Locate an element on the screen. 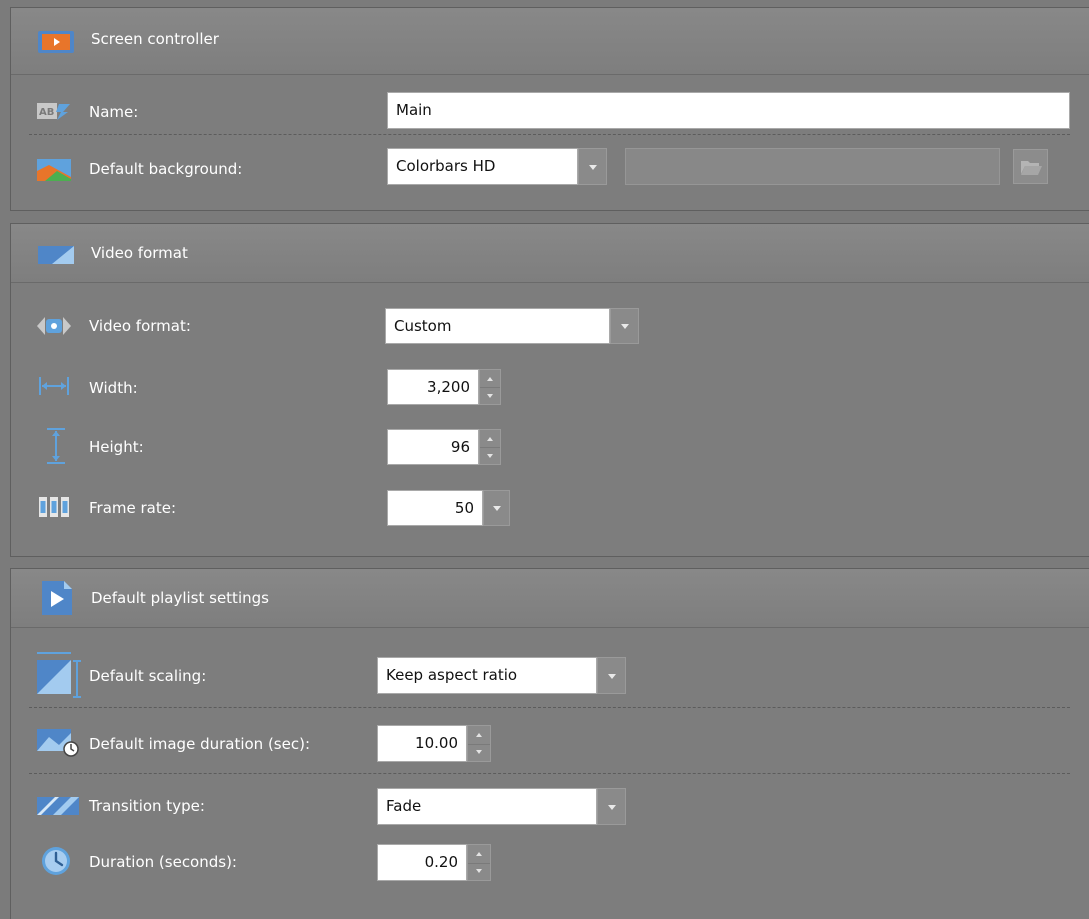 This screenshot has height=919, width=1089. width-decrement-button is located at coordinates (490, 395).